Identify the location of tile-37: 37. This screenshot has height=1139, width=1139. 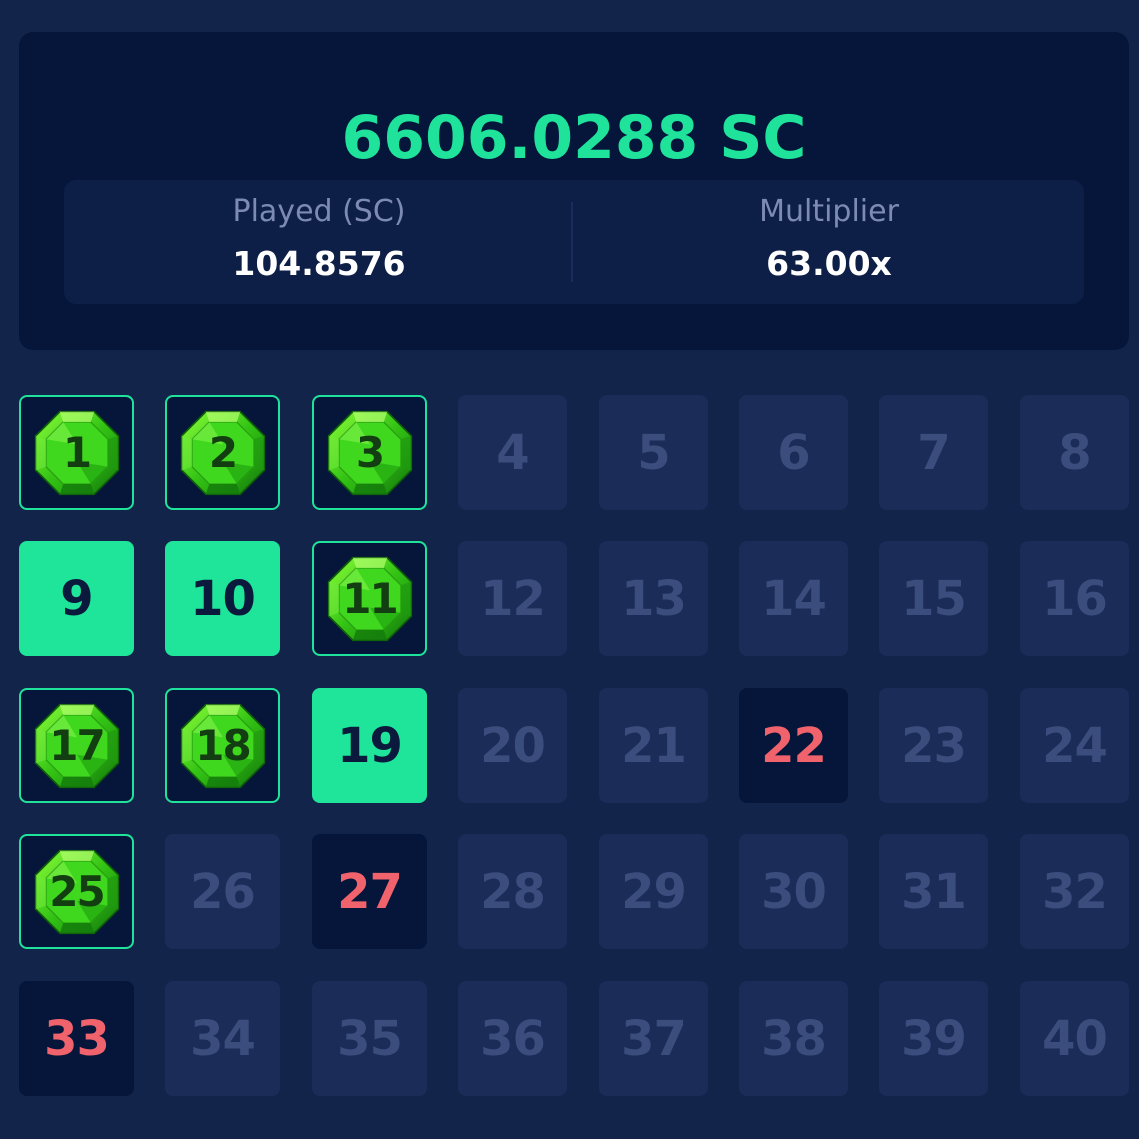
(653, 1038).